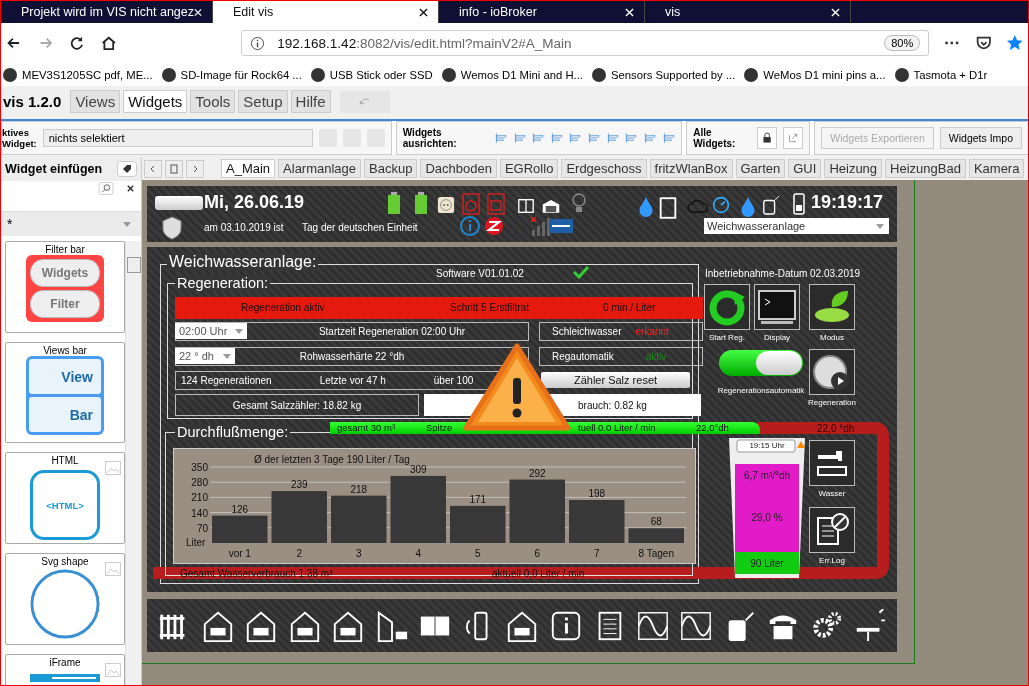 The width and height of the screenshot is (1029, 686). Describe the element at coordinates (320, 168) in the screenshot. I see `view-tab: Alarmanlage` at that location.